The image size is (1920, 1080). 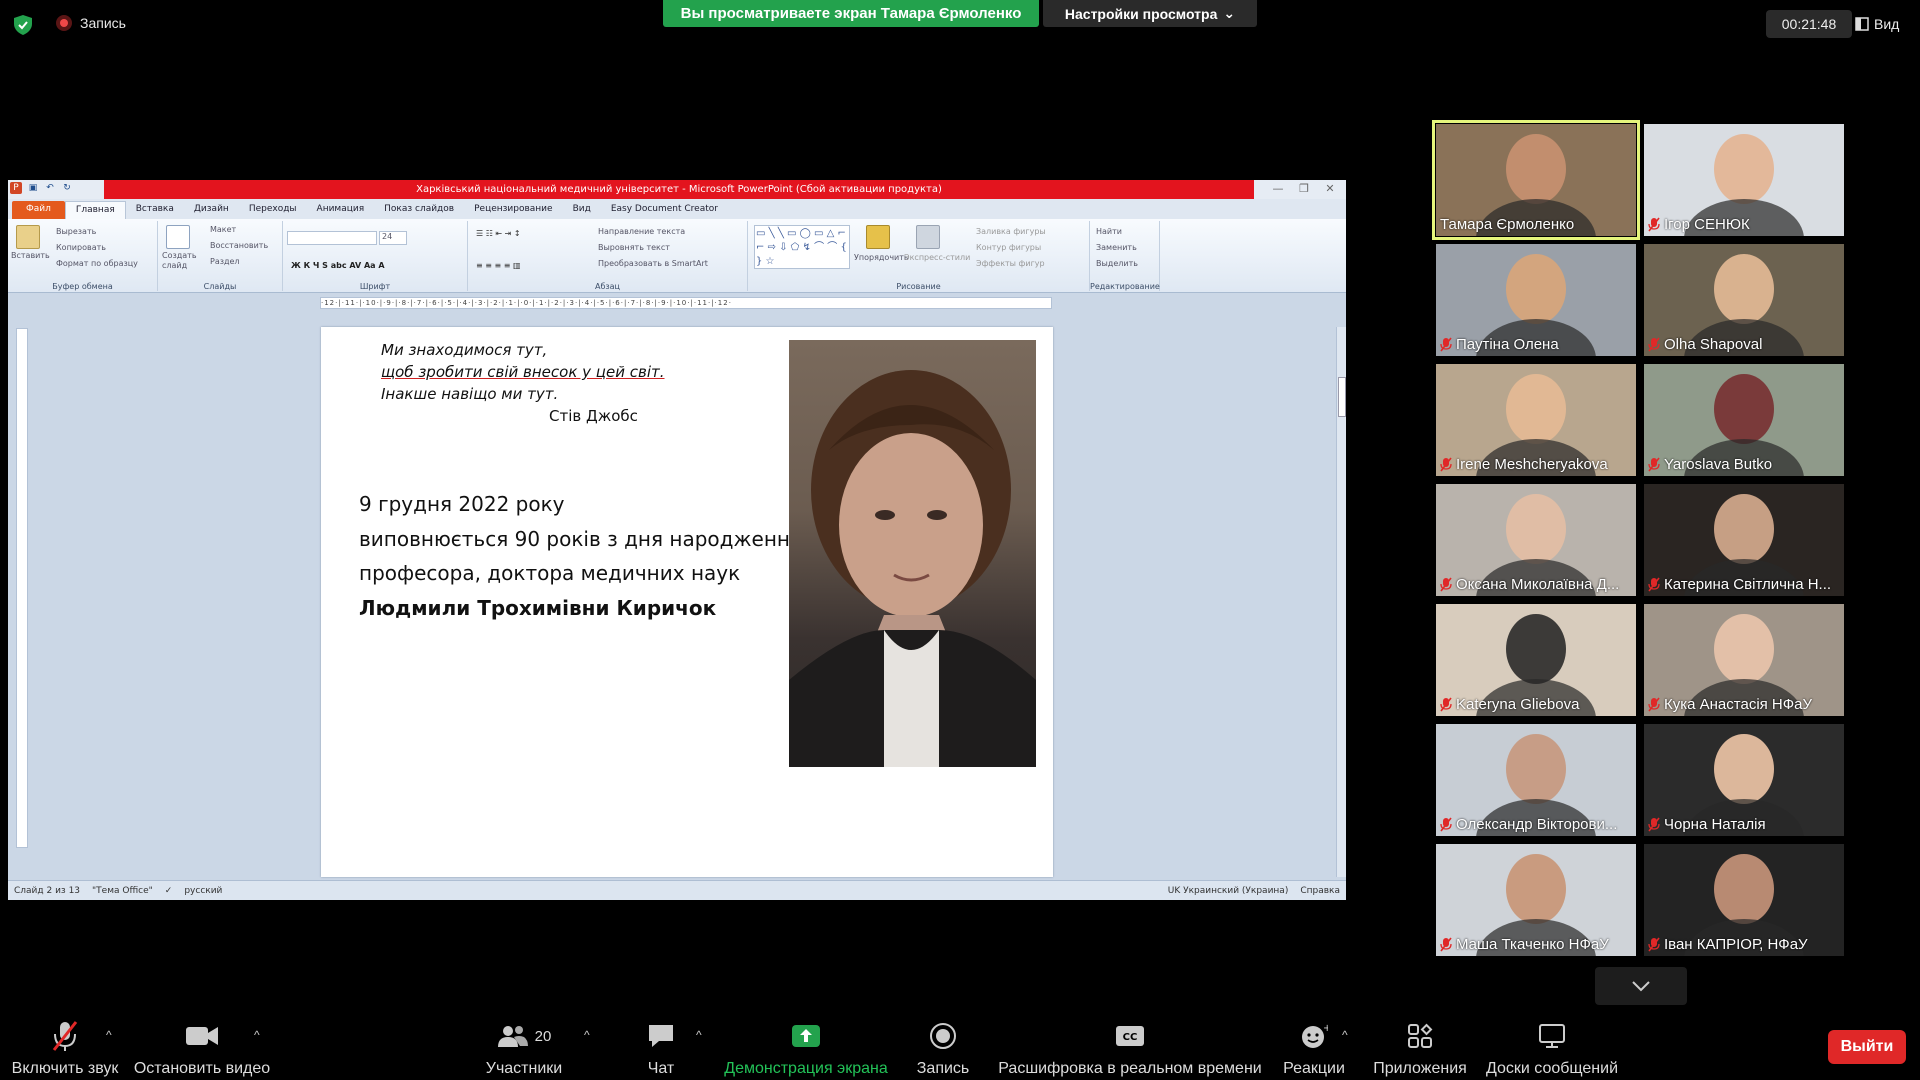 I want to click on leave-meeting-button: Выйти, so click(x=1867, y=1047).